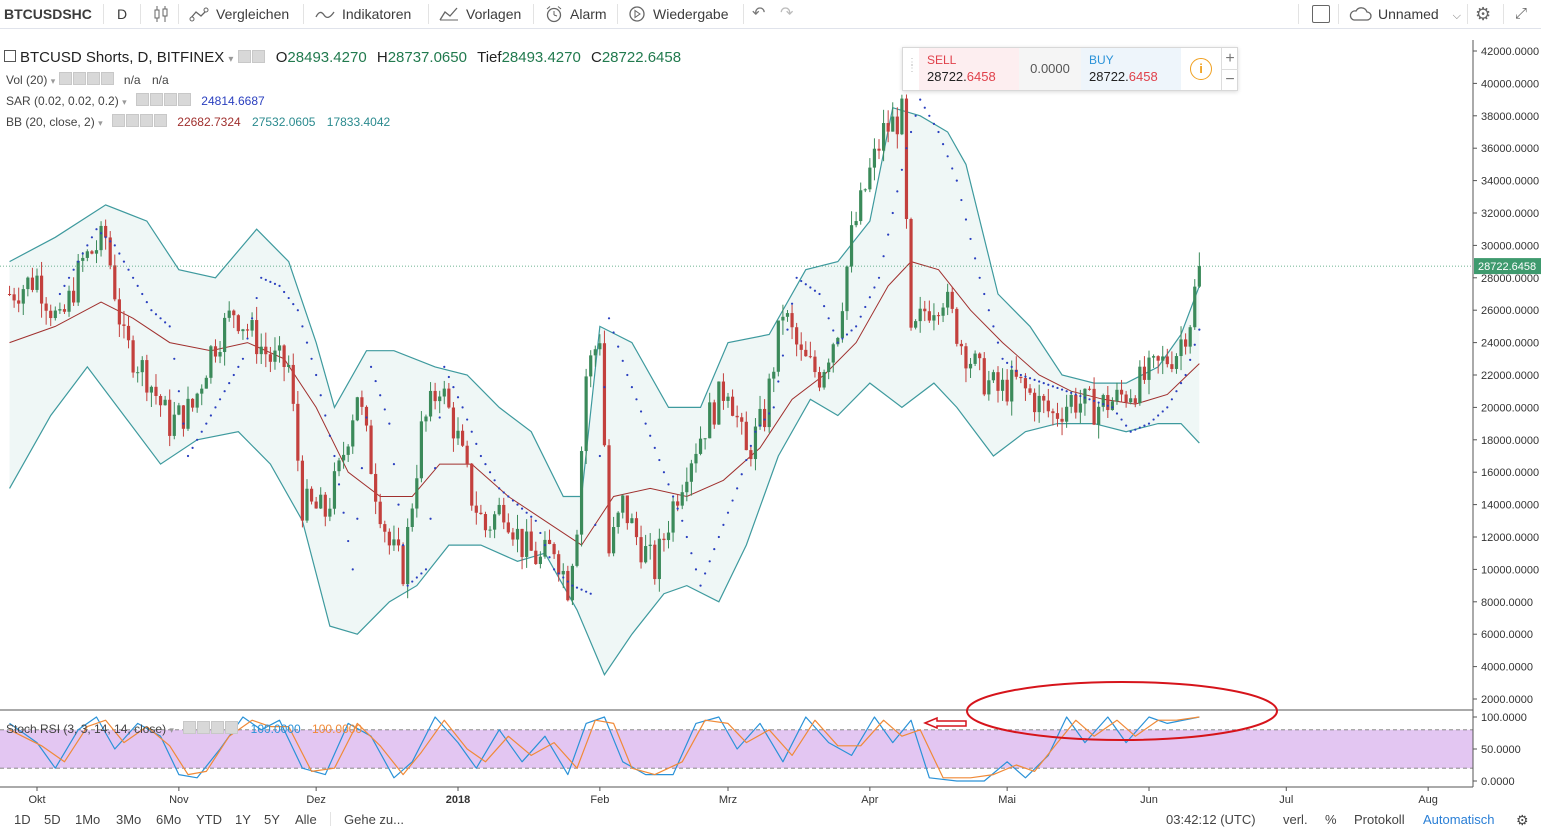 Image resolution: width=1541 pixels, height=829 pixels. Describe the element at coordinates (1459, 819) in the screenshot. I see `auto-scale-toggle: Automatisch` at that location.